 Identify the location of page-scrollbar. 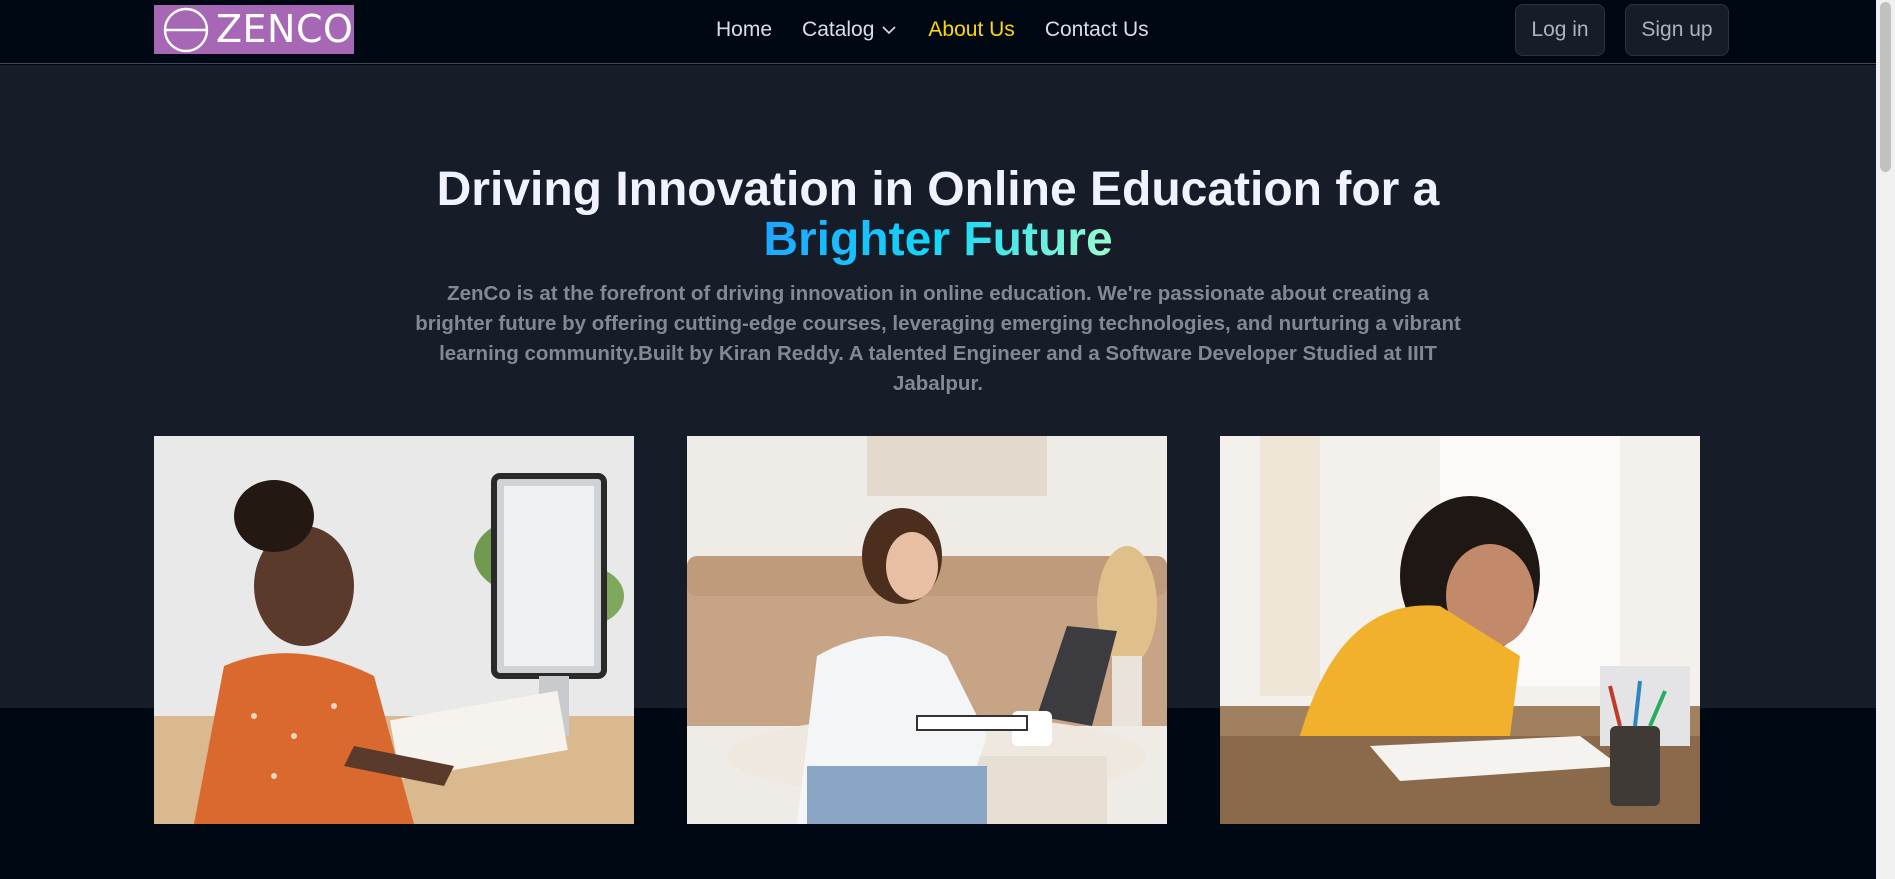
(1885, 439).